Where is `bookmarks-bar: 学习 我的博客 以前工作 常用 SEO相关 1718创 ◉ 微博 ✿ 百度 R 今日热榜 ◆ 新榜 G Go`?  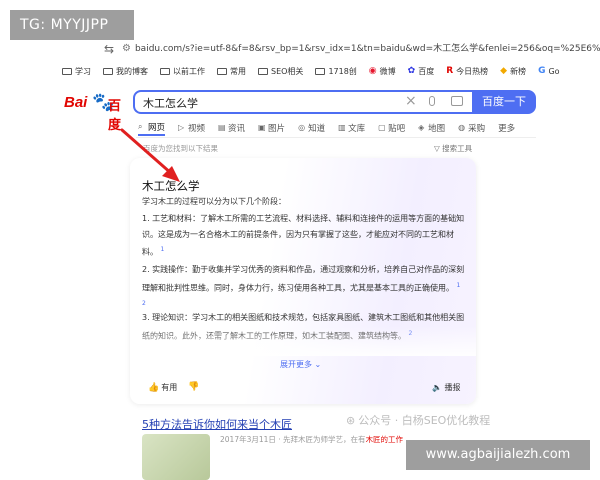
bookmarks-bar: 学习 我的博客 以前工作 常用 SEO相关 1718创 ◉ 微博 ✿ 百度 R 今日热榜 ◆ 新榜 G Go is located at coordinates (331, 71).